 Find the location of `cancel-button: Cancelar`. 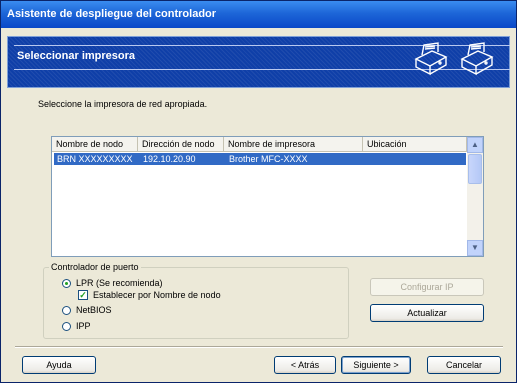

cancel-button: Cancelar is located at coordinates (464, 365).